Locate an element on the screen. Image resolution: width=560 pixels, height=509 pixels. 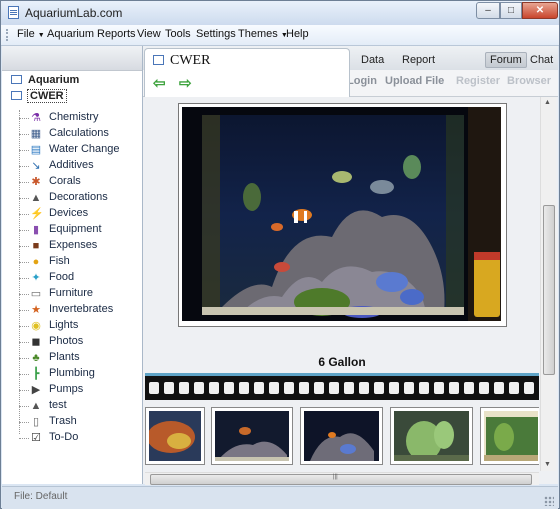
horizontal-scroll-thumb is located at coordinates (341, 479).